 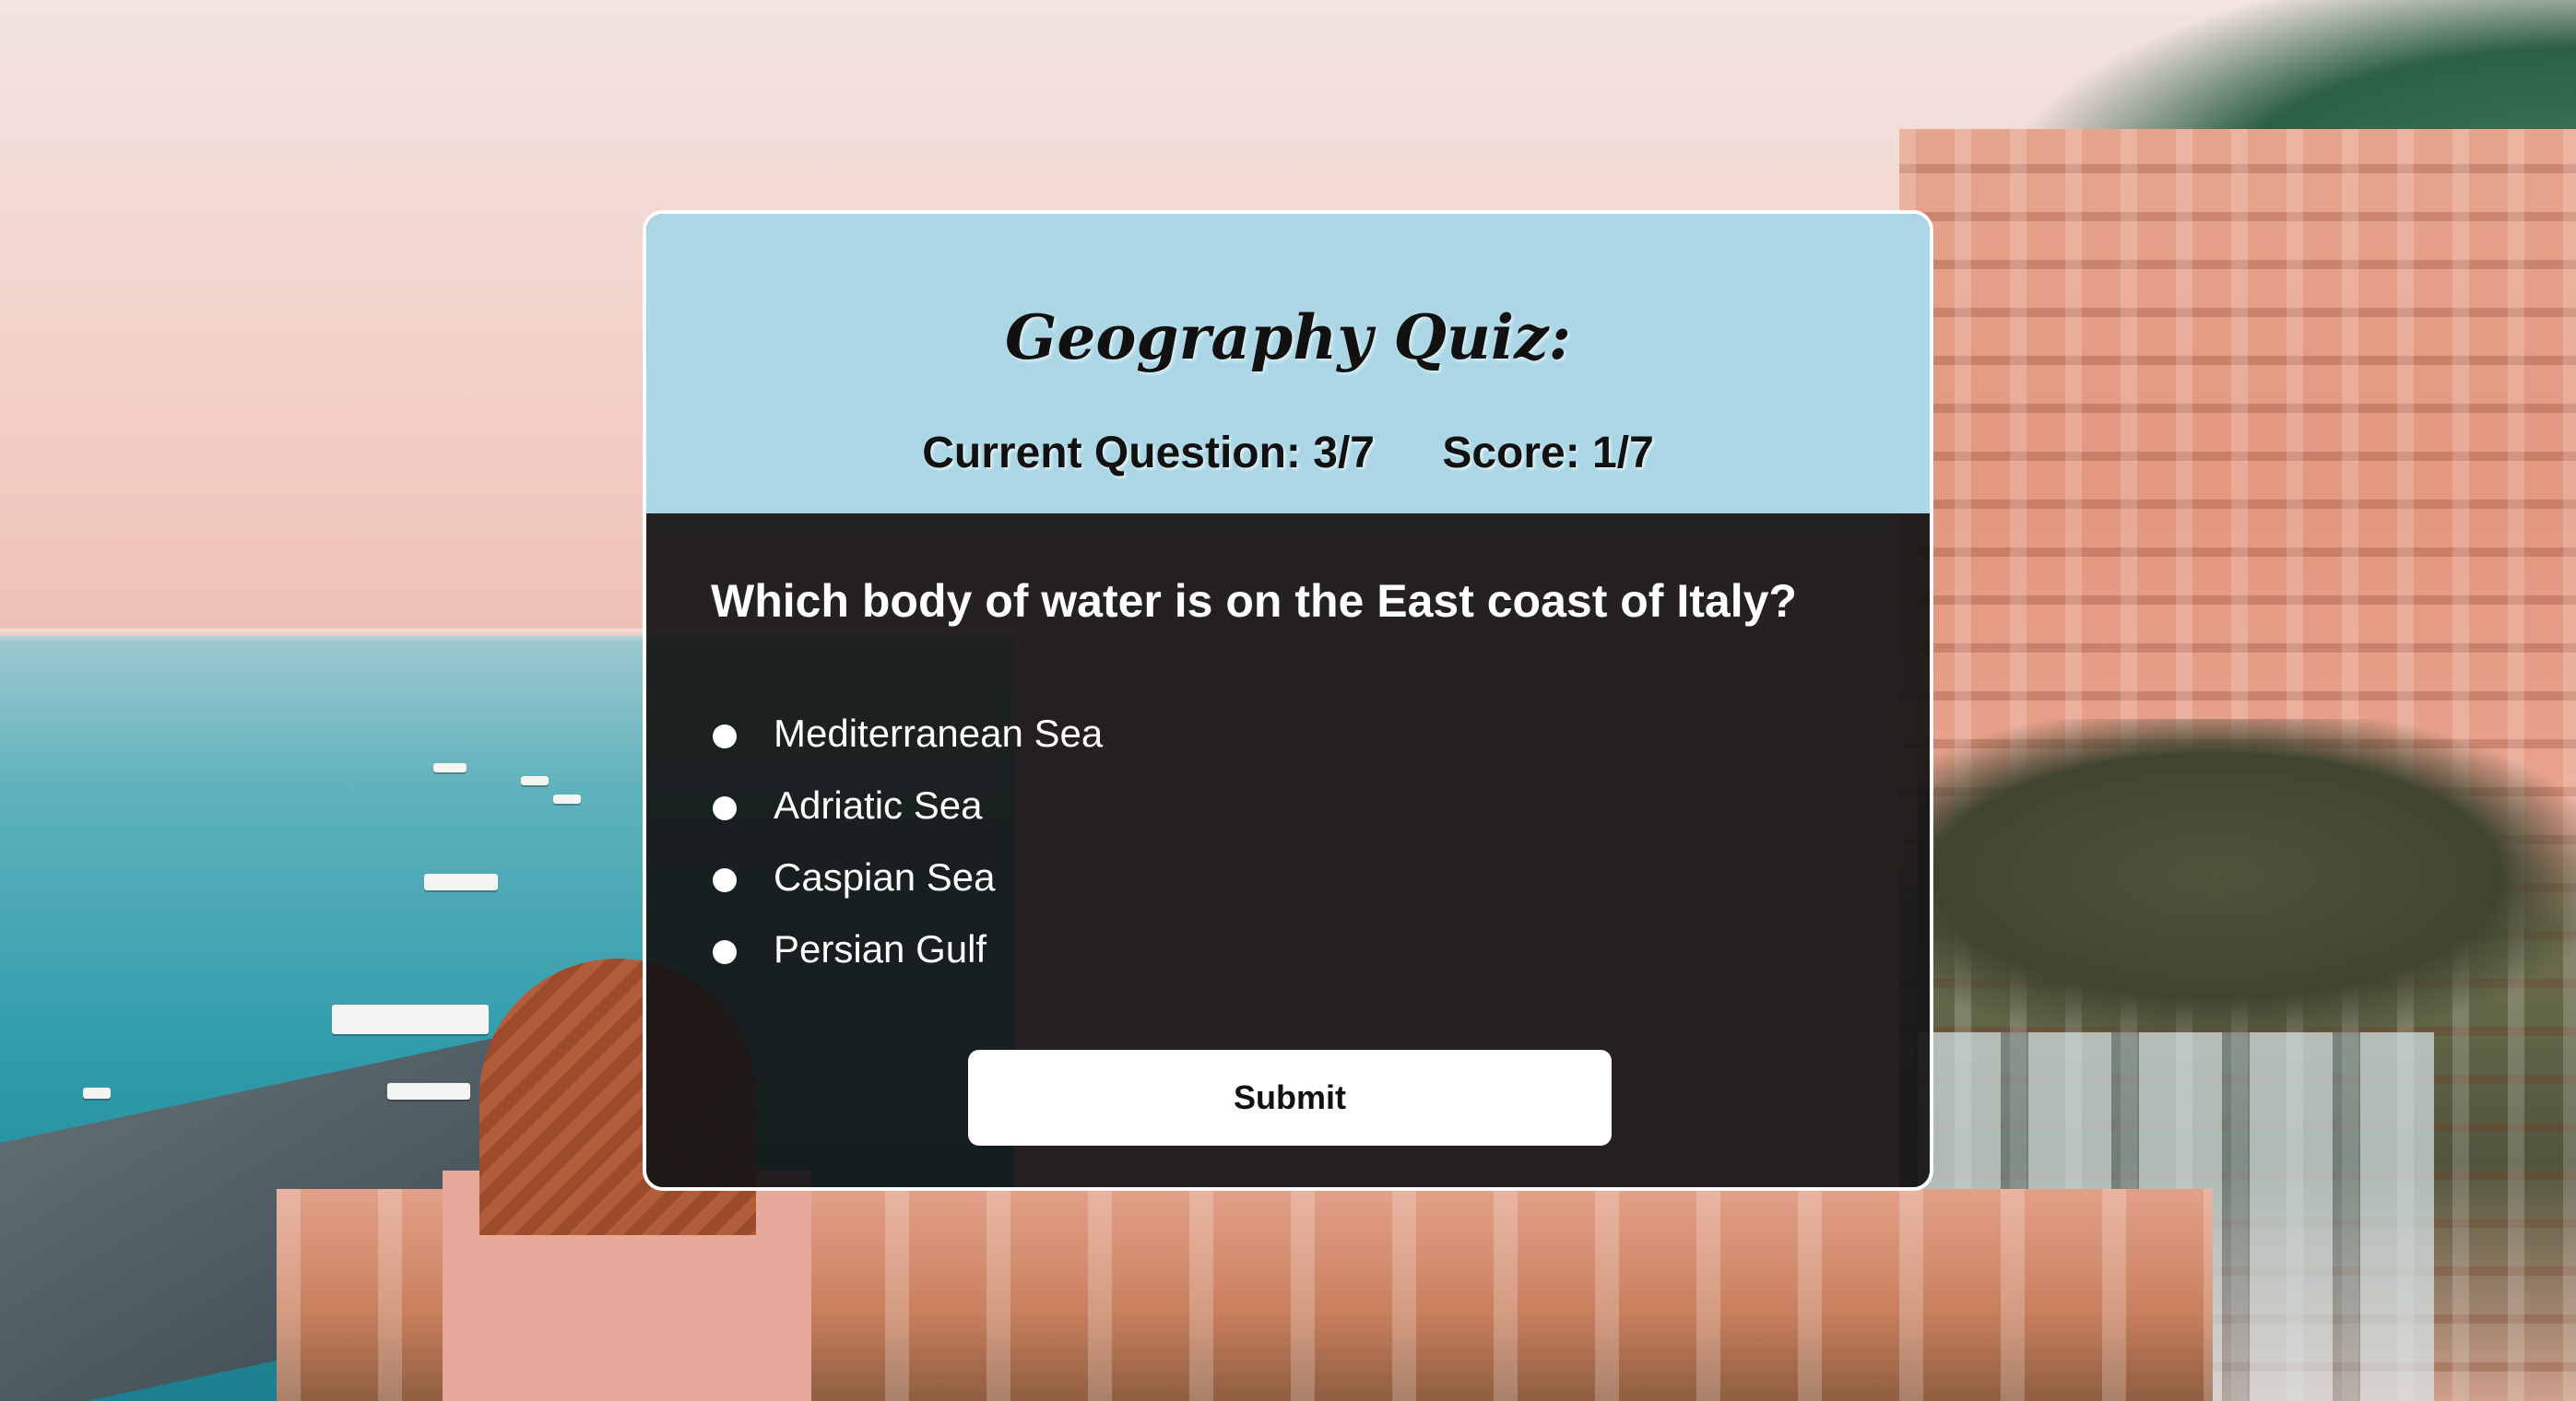 What do you see at coordinates (1290, 1098) in the screenshot?
I see `submit-button: Submit` at bounding box center [1290, 1098].